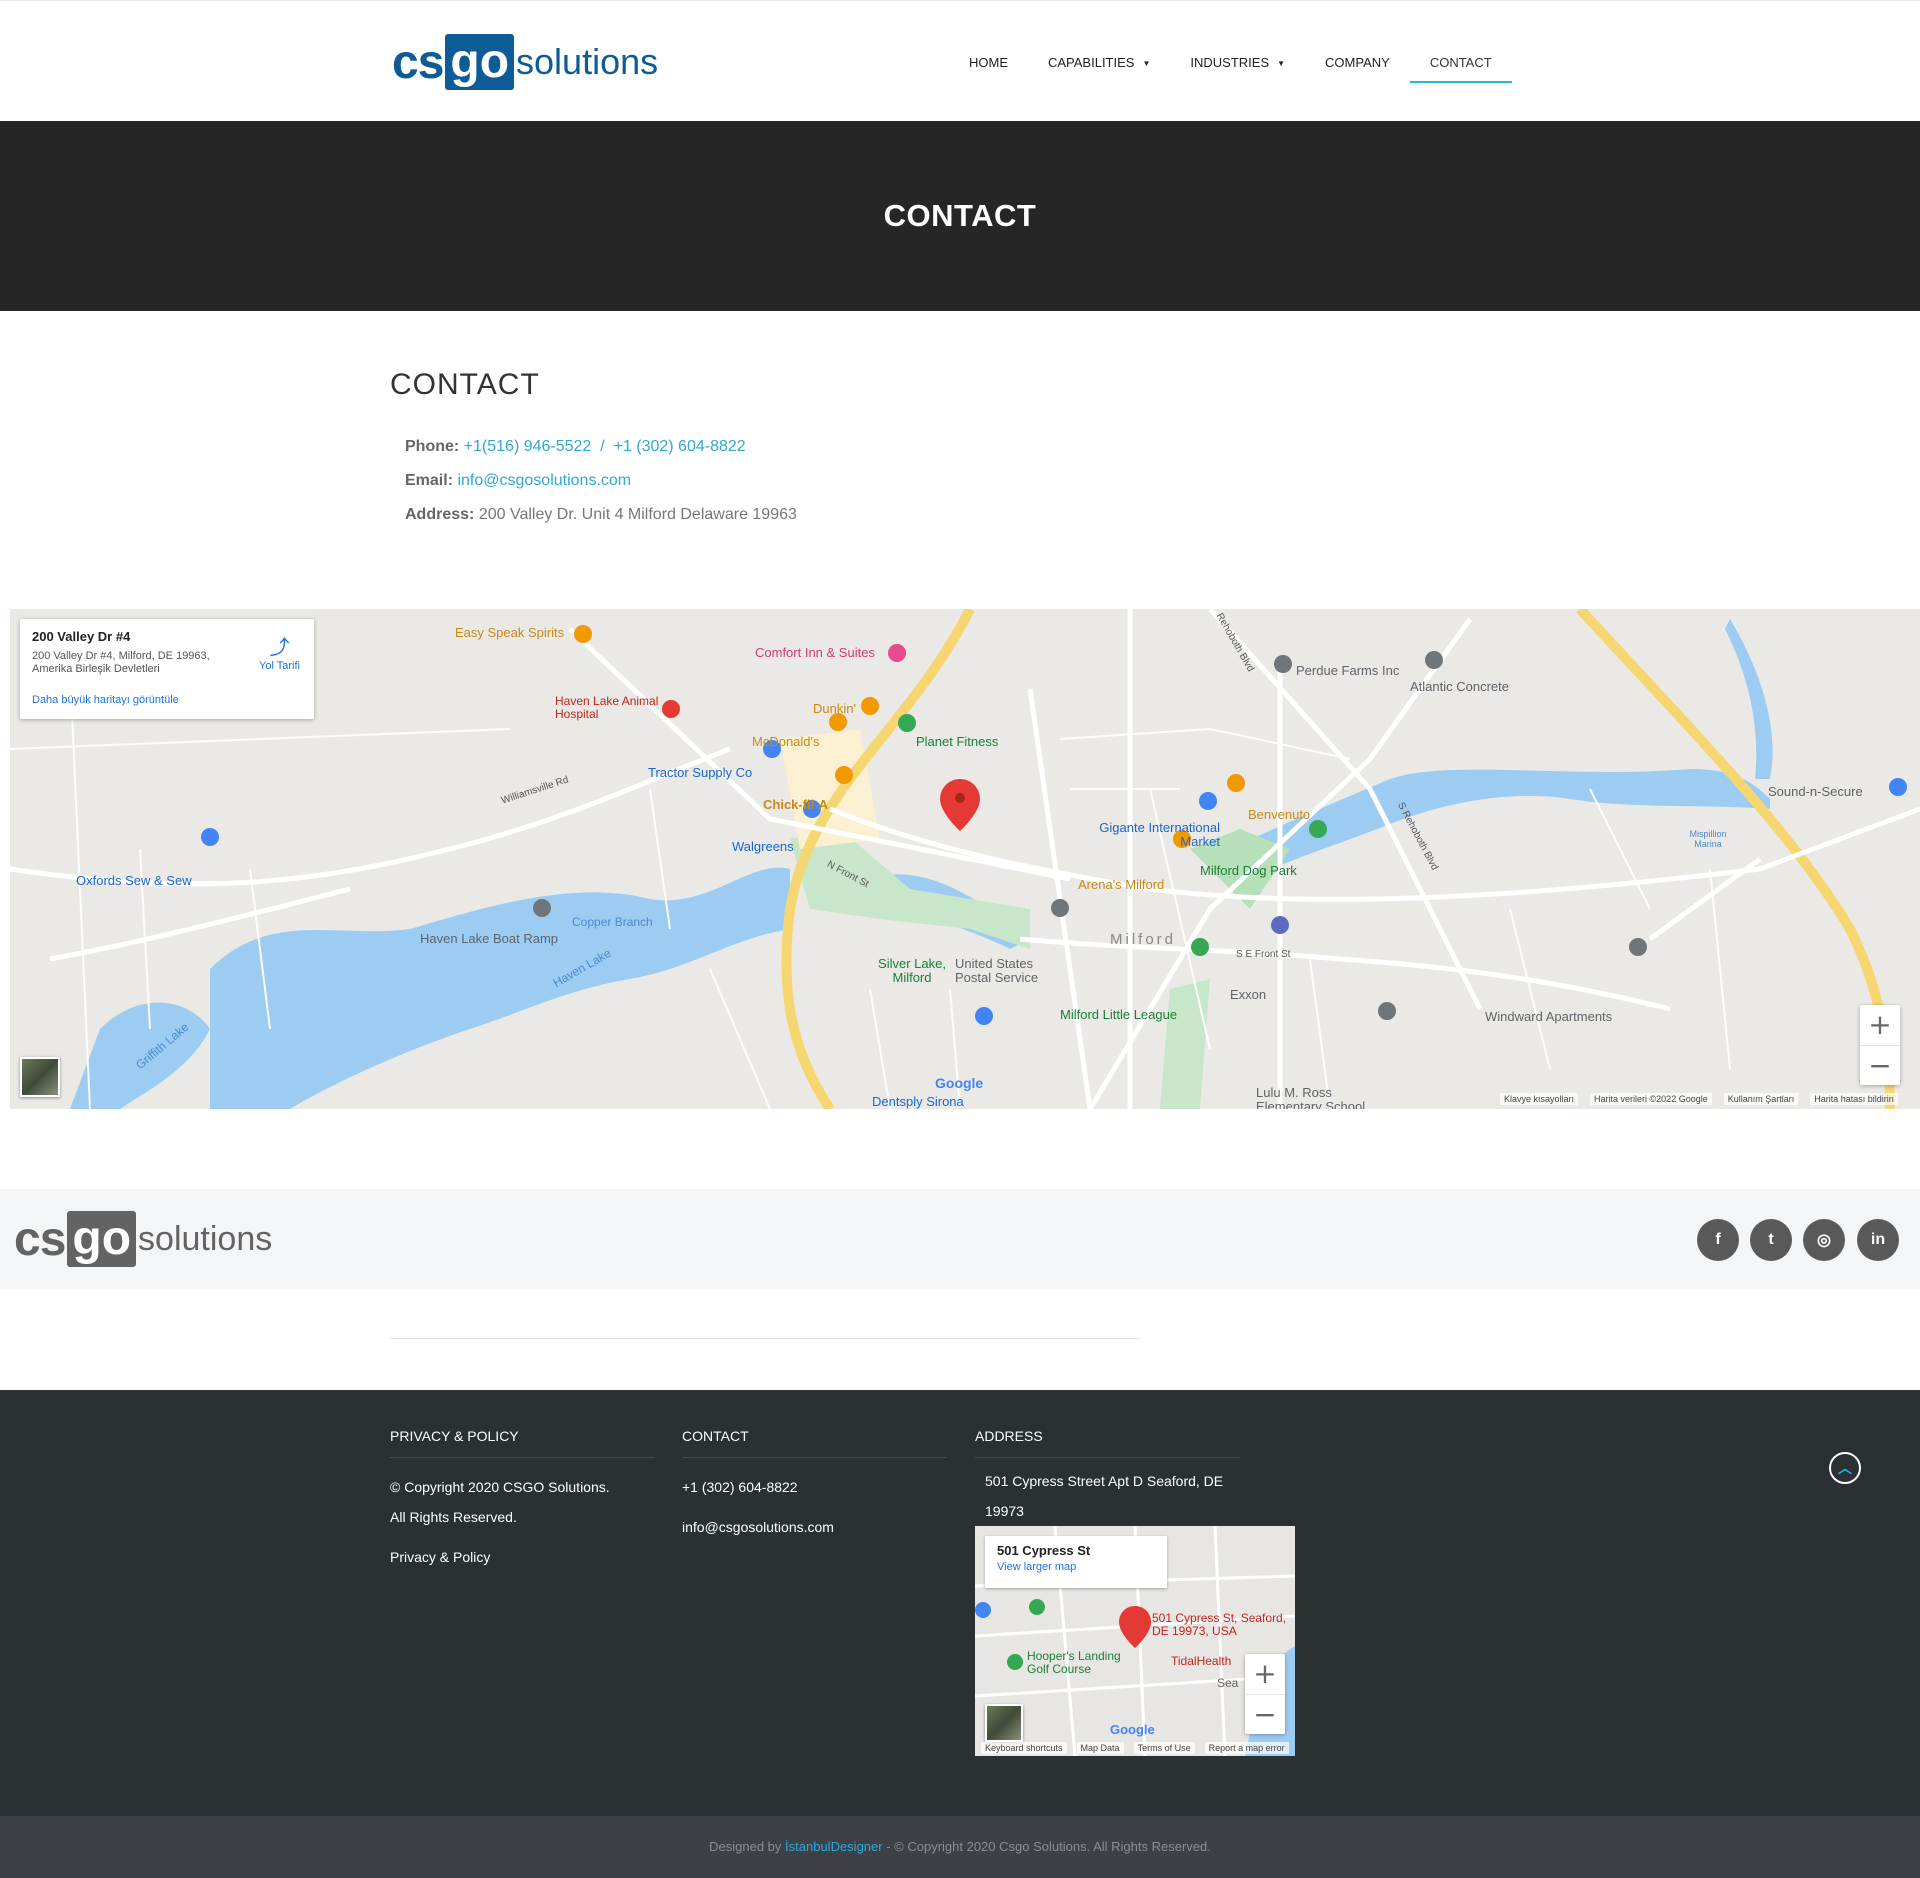 The height and width of the screenshot is (1878, 1920). Describe the element at coordinates (1718, 1240) in the screenshot. I see `facebook-icon: f` at that location.